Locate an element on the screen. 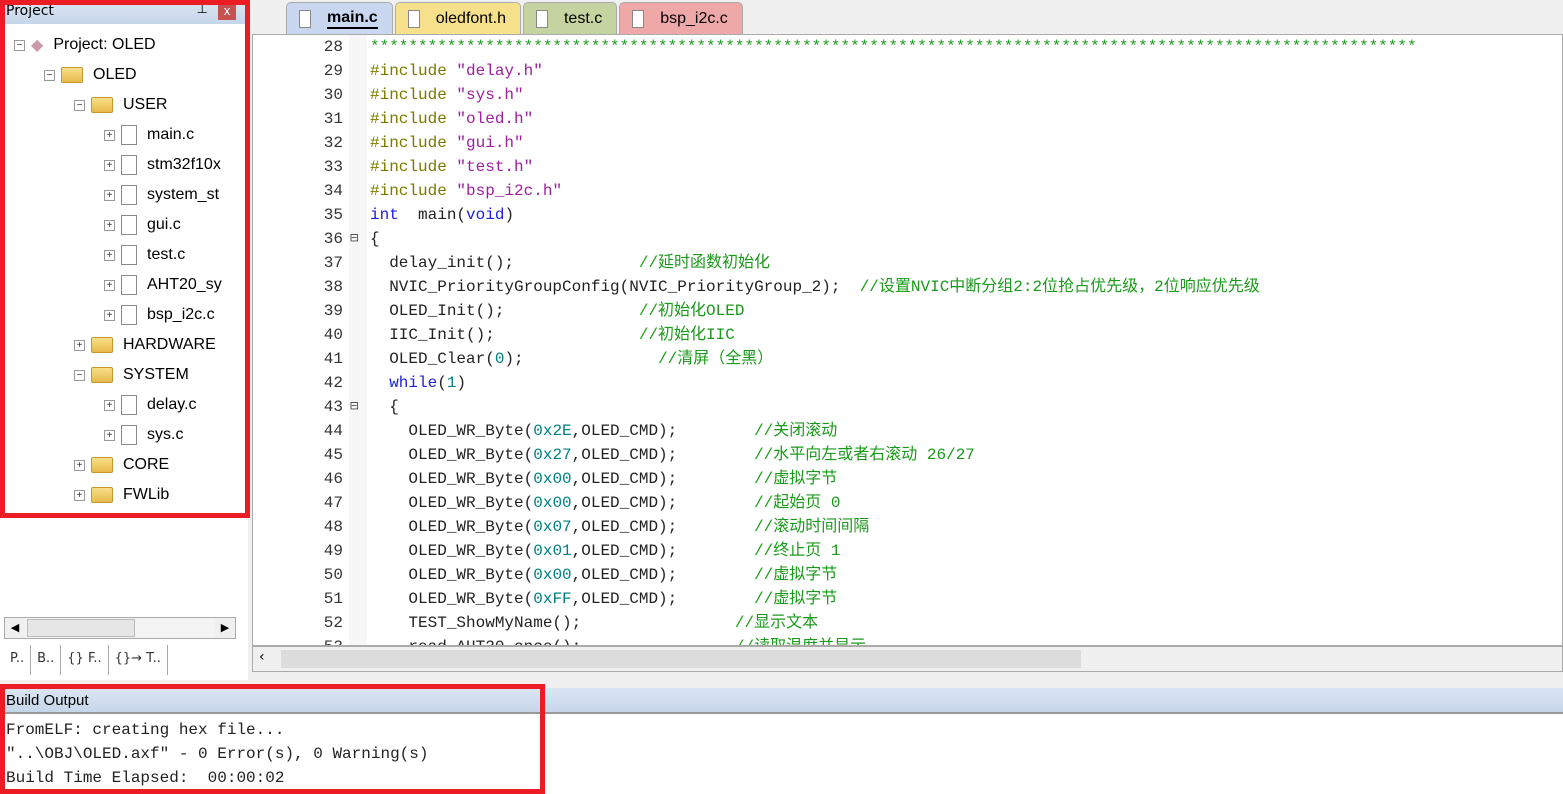 The width and height of the screenshot is (1563, 794). editor-horizontal-scrollbar: ‹ is located at coordinates (907, 659).